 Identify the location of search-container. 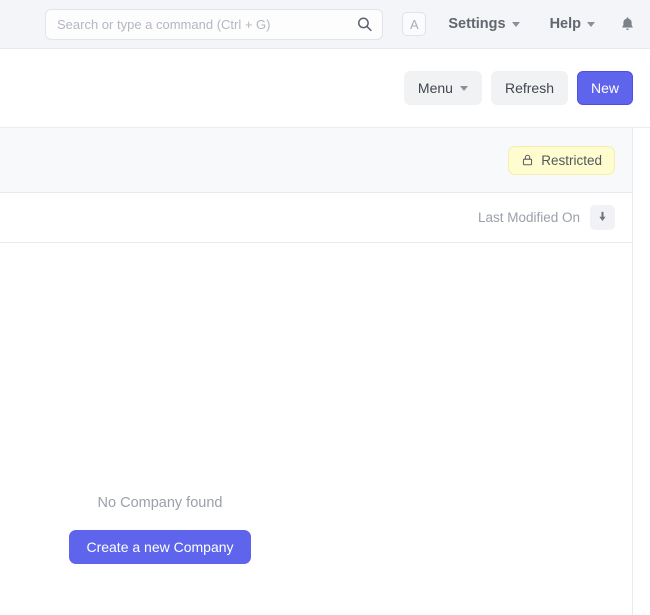
(214, 24).